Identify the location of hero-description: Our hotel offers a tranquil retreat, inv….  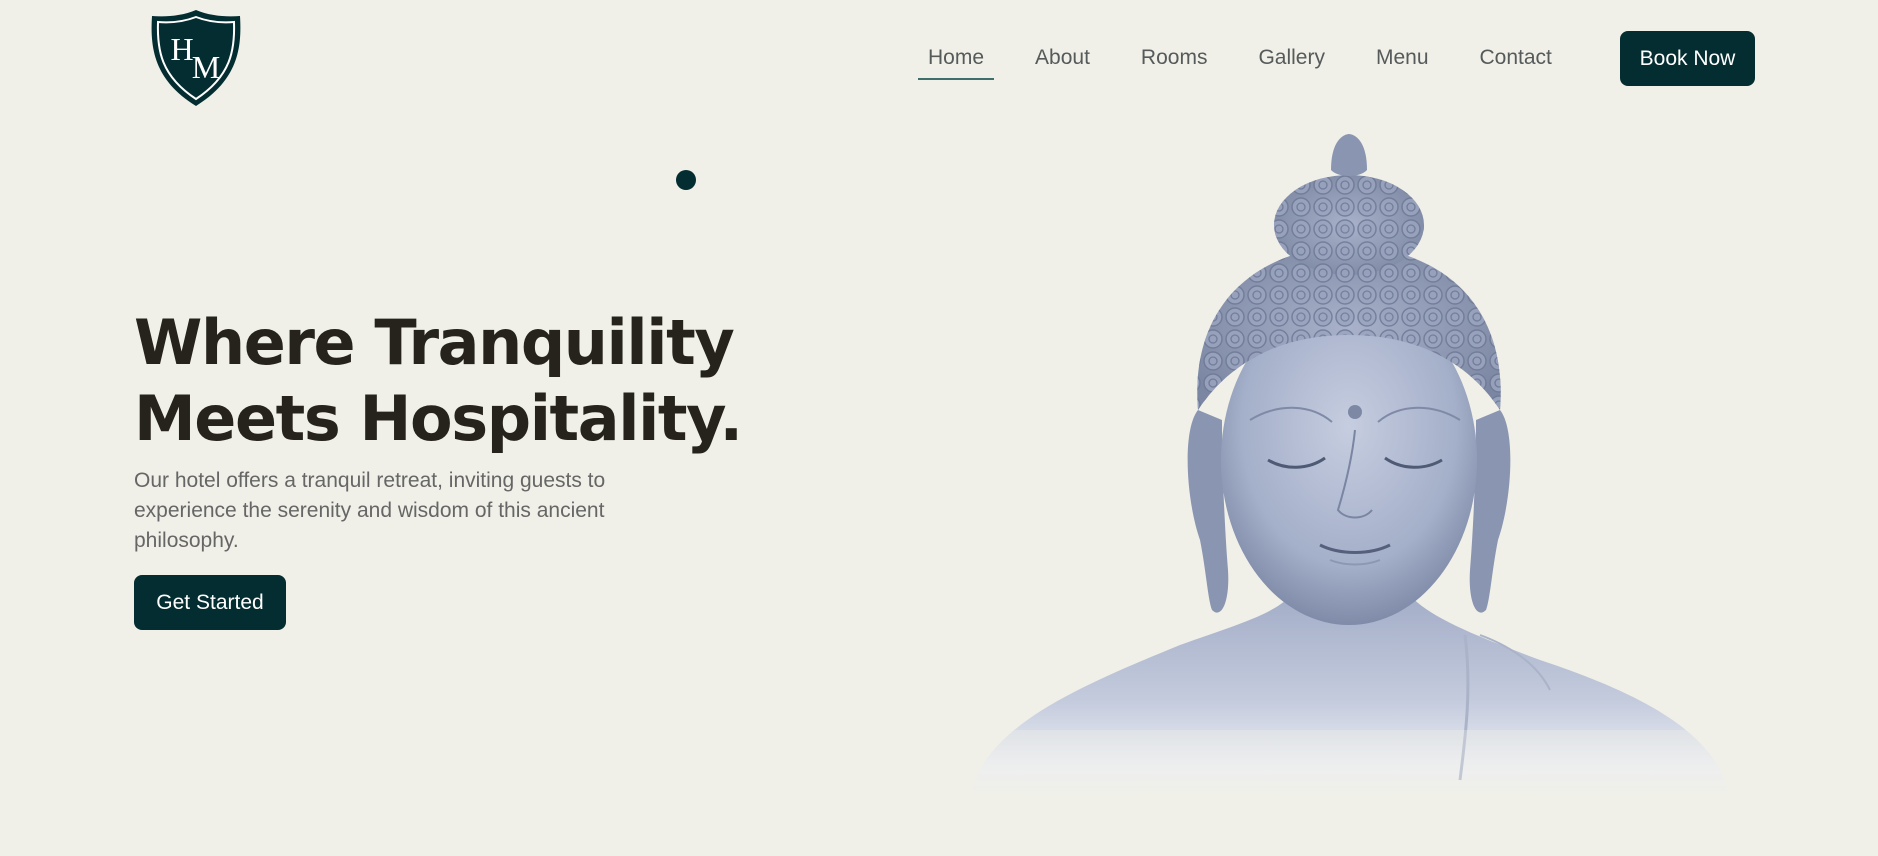
(370, 510).